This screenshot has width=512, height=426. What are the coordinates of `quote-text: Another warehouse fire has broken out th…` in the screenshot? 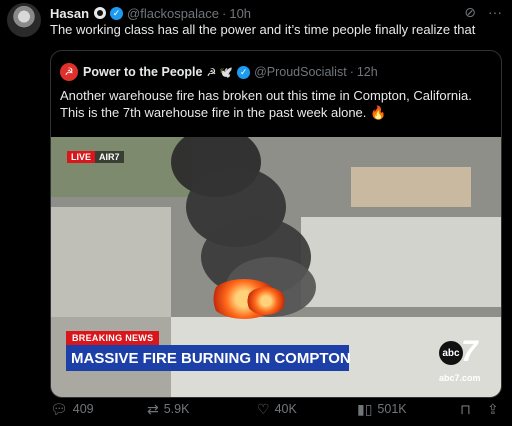 It's located at (266, 104).